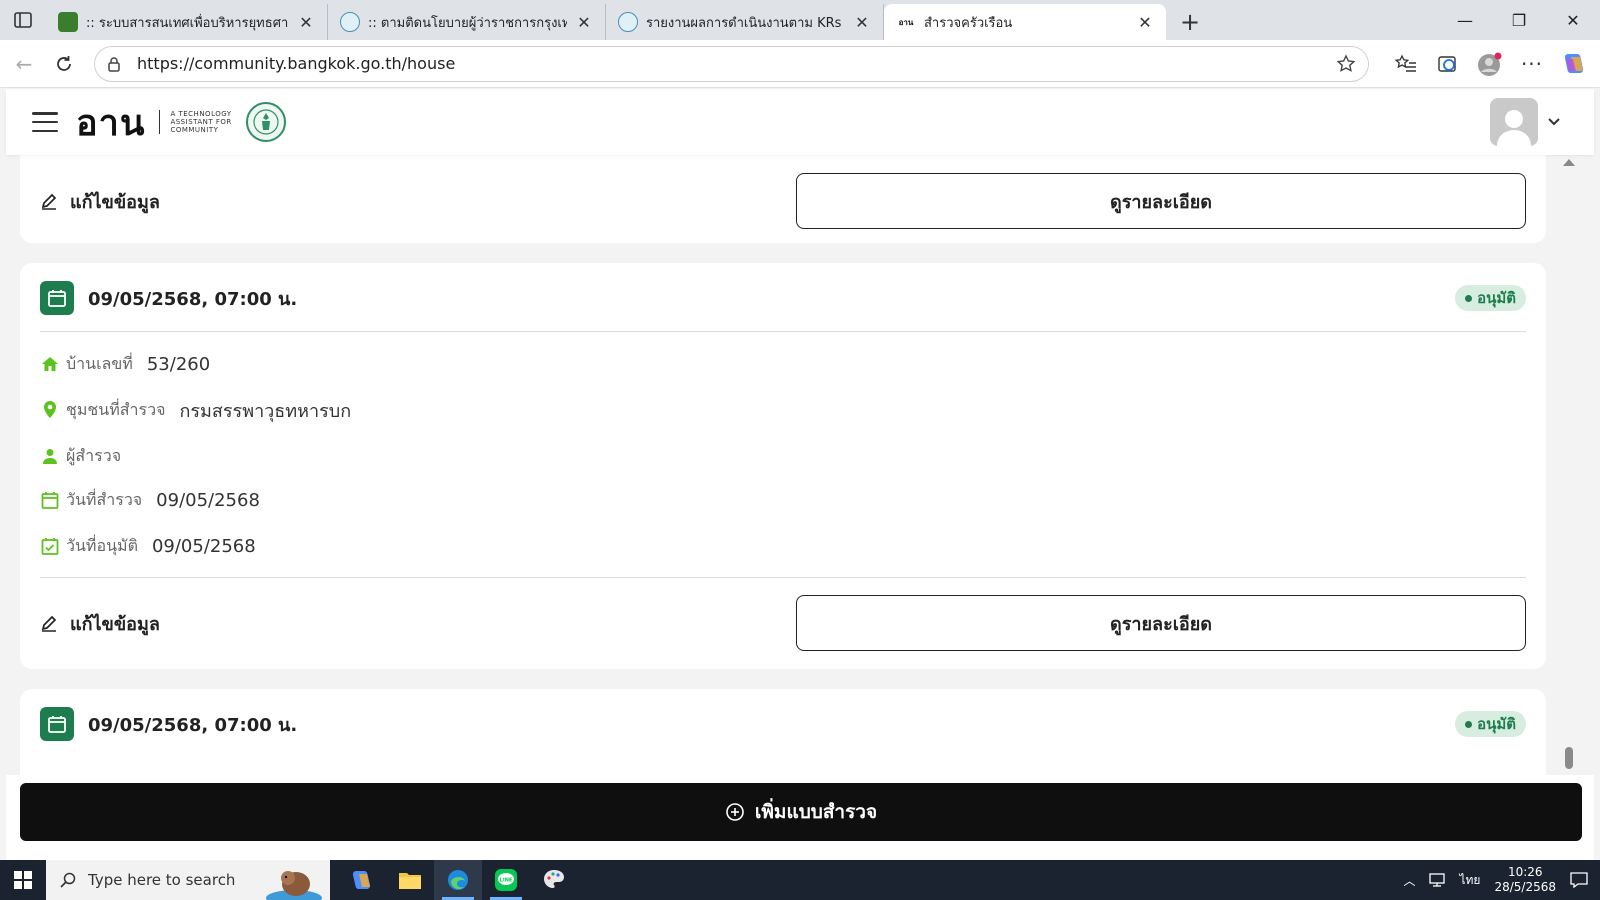 This screenshot has height=900, width=1600. I want to click on survey-card: แก้ไขข้อมูล ดูรายละเอียด, so click(783, 199).